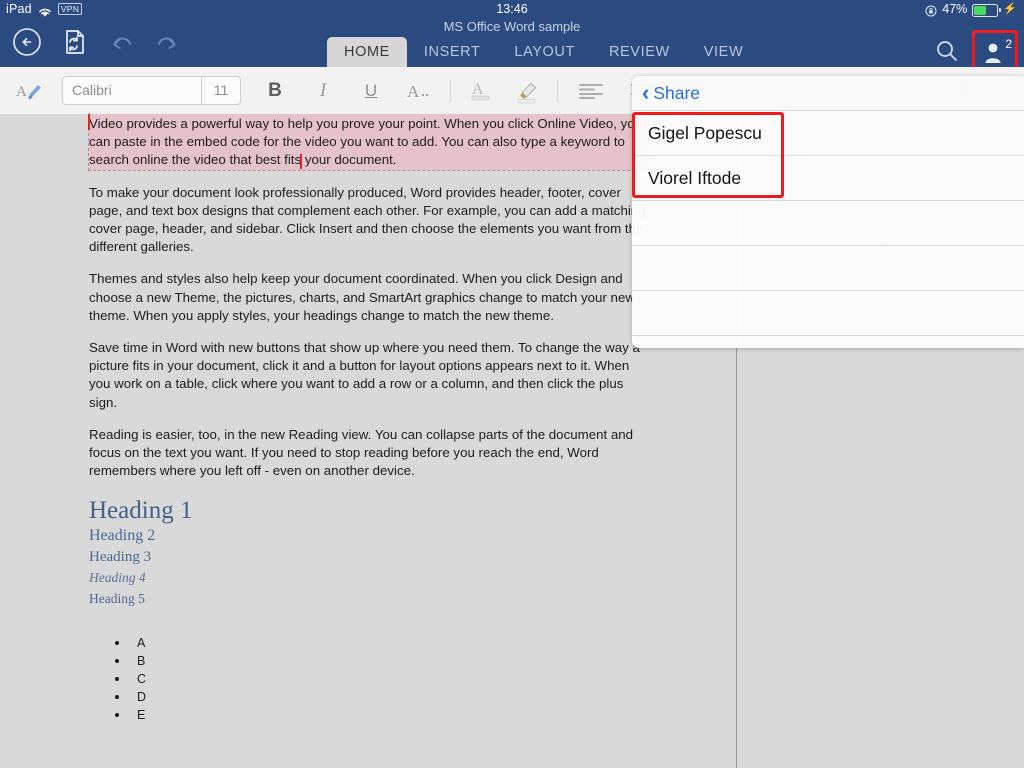  Describe the element at coordinates (168, 42) in the screenshot. I see `redo-arrow-icon` at that location.